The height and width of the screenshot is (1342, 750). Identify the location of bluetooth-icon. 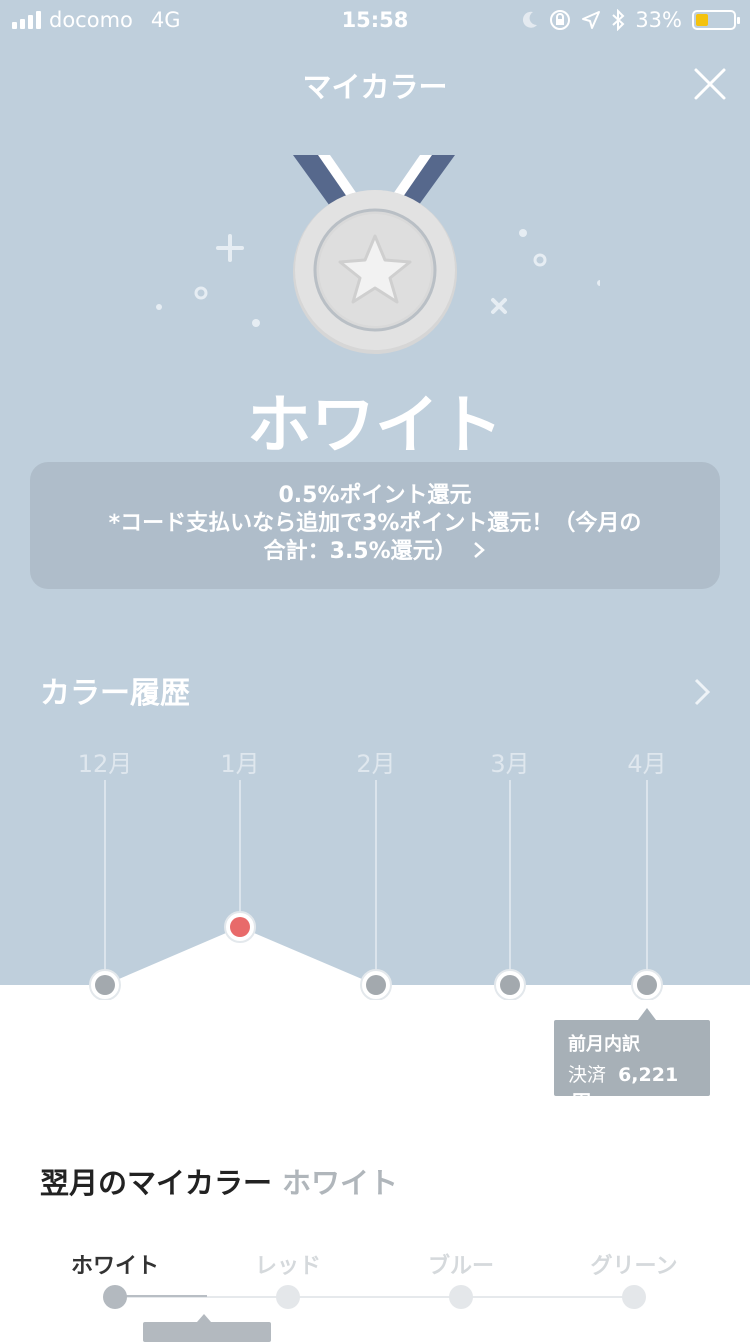
(618, 20).